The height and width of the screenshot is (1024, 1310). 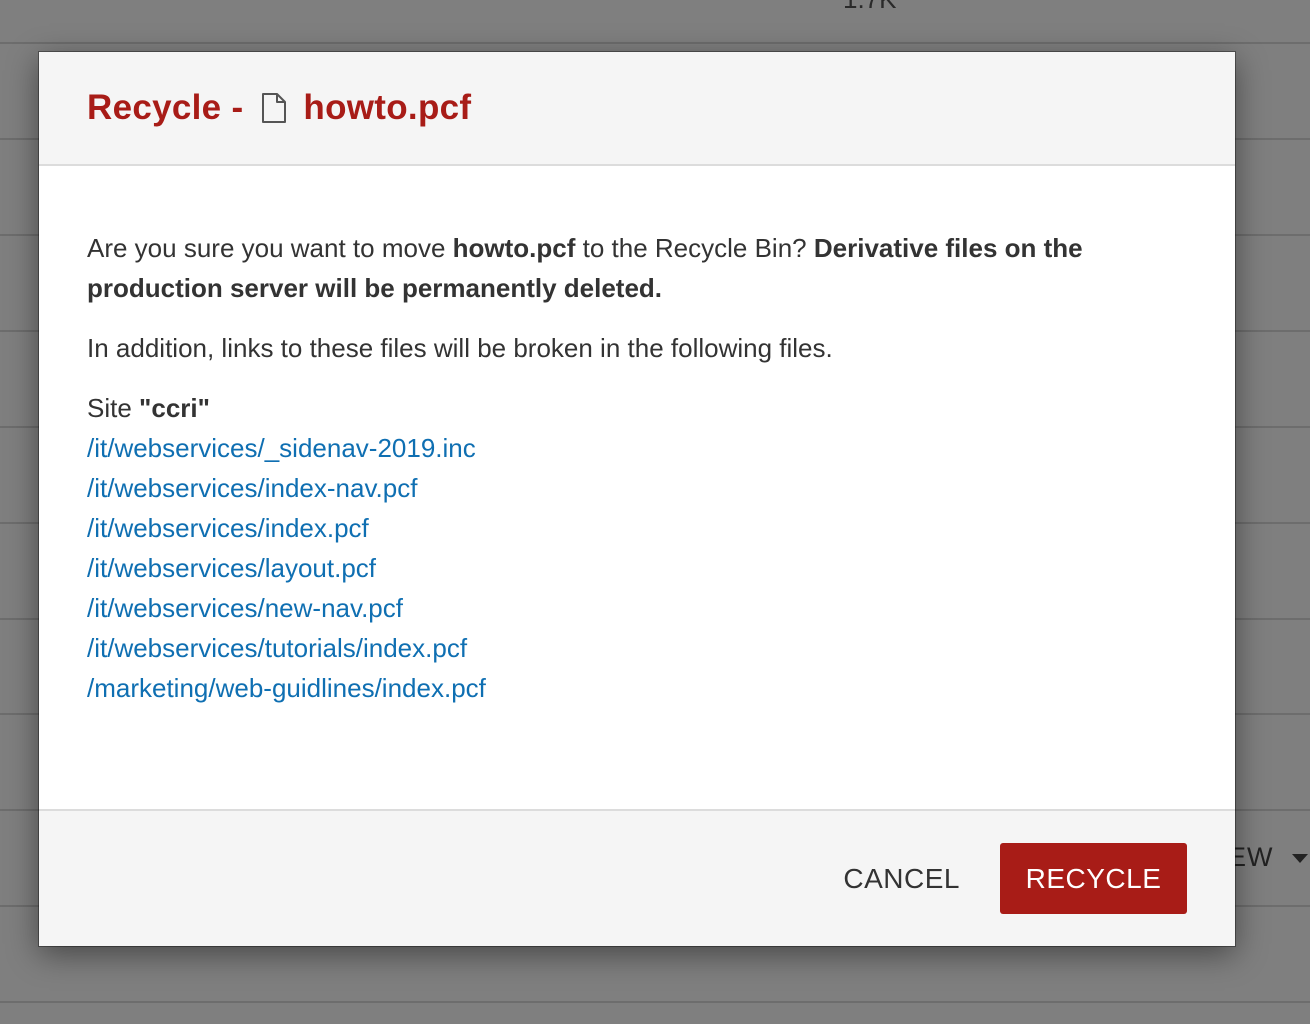 What do you see at coordinates (286, 688) in the screenshot?
I see `linked-file-link: /marketing/web-guidlines/index.pcf` at bounding box center [286, 688].